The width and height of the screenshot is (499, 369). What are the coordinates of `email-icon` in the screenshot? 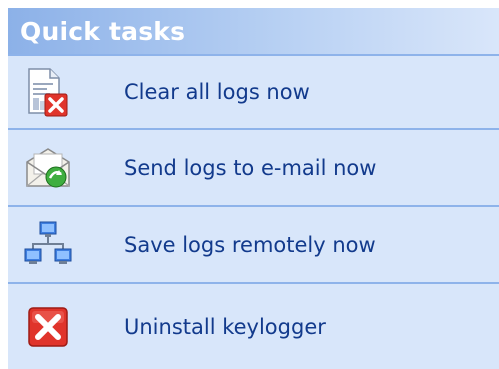 It's located at (48, 168).